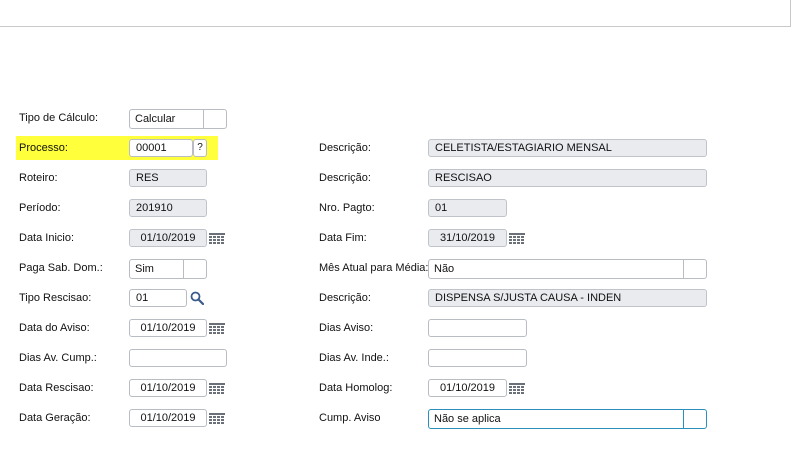 The width and height of the screenshot is (791, 466). I want to click on roteiro-label: Roteiro:, so click(38, 178).